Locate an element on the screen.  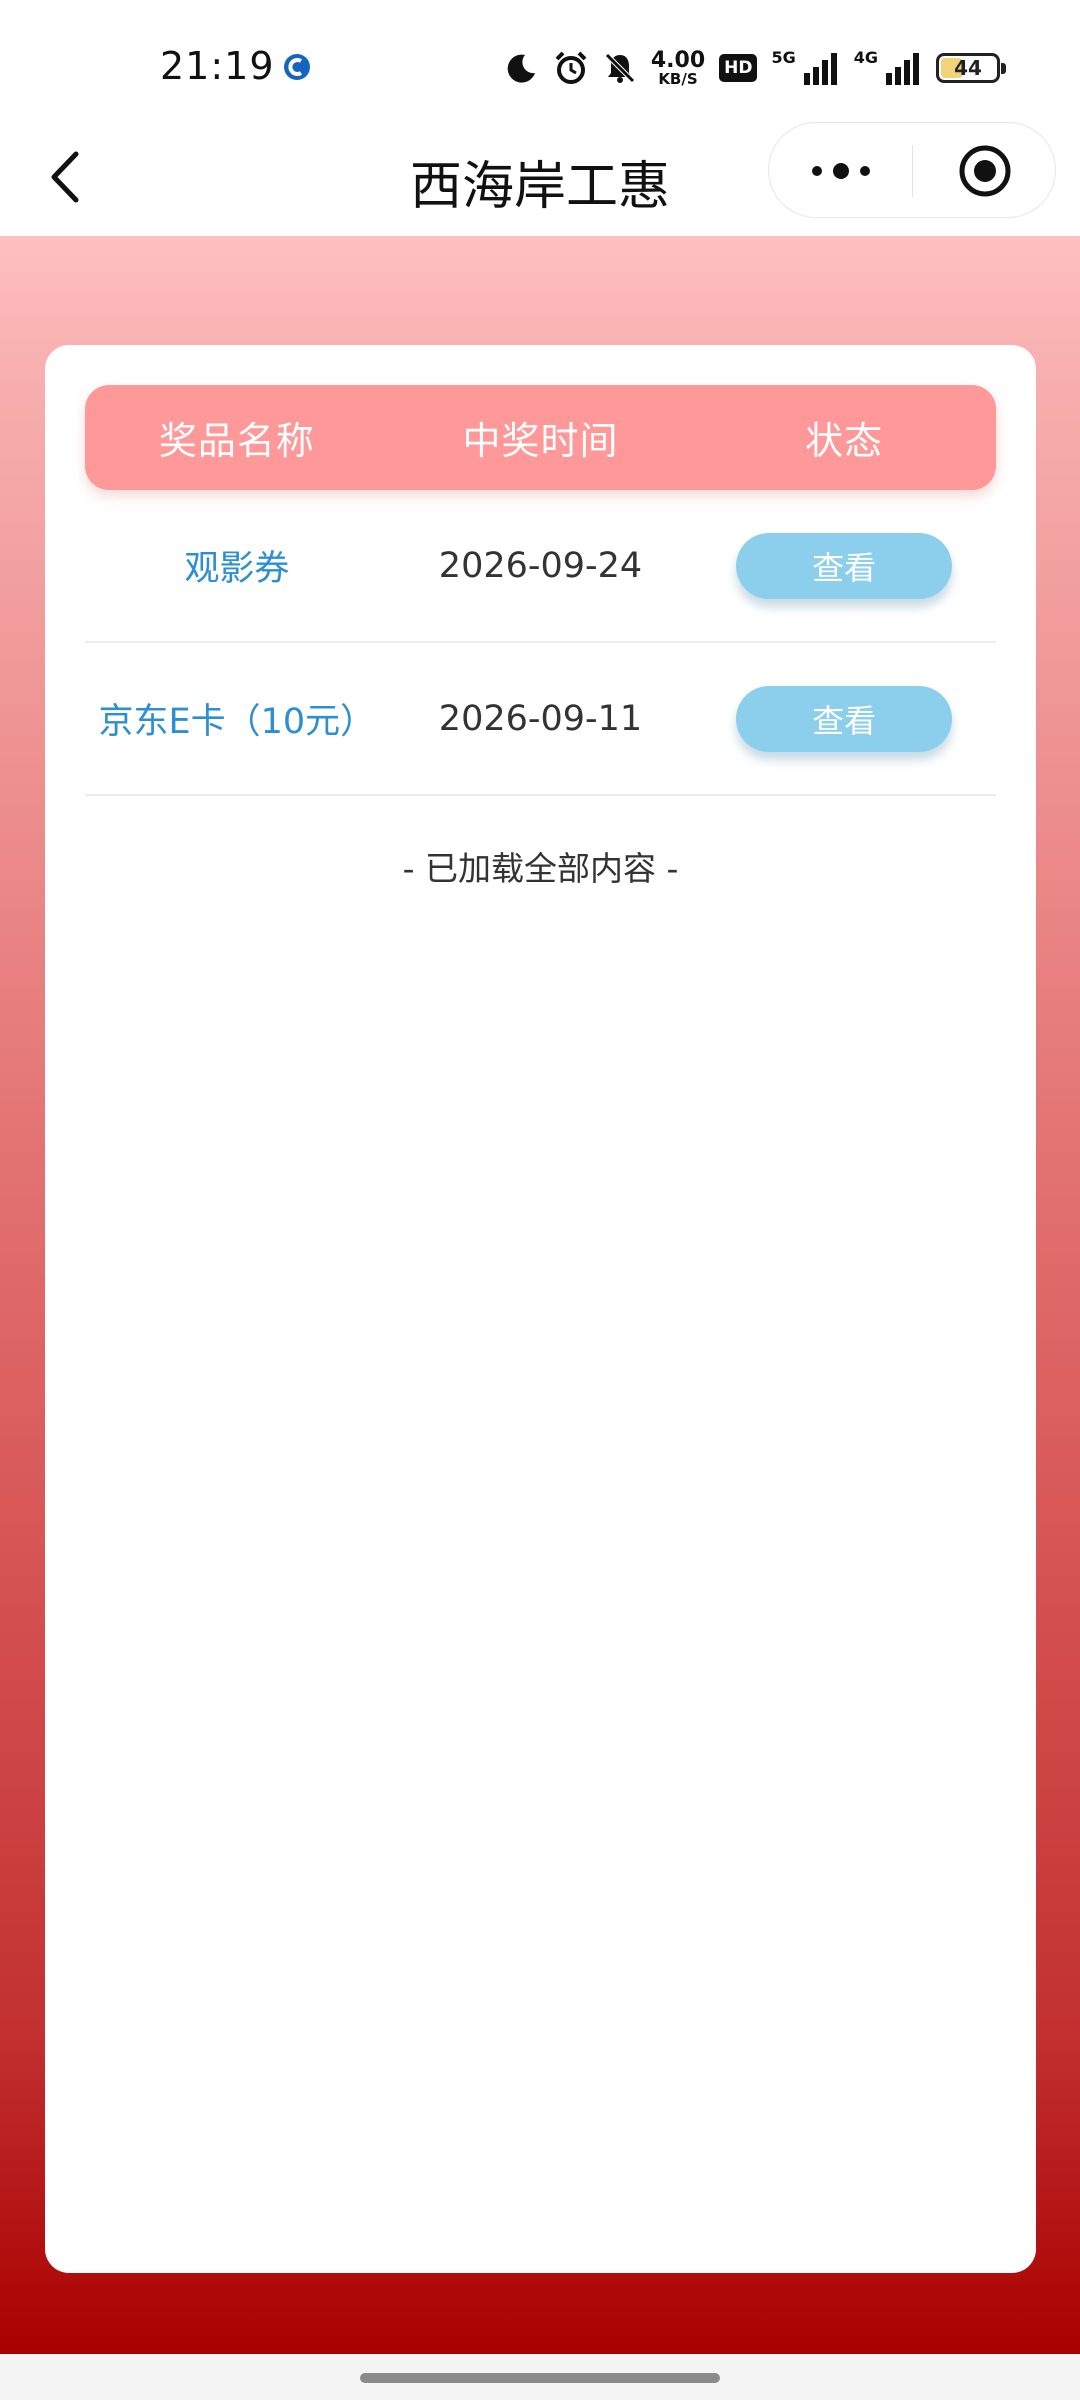
do-not-disturb-moon-icon is located at coordinates (521, 68).